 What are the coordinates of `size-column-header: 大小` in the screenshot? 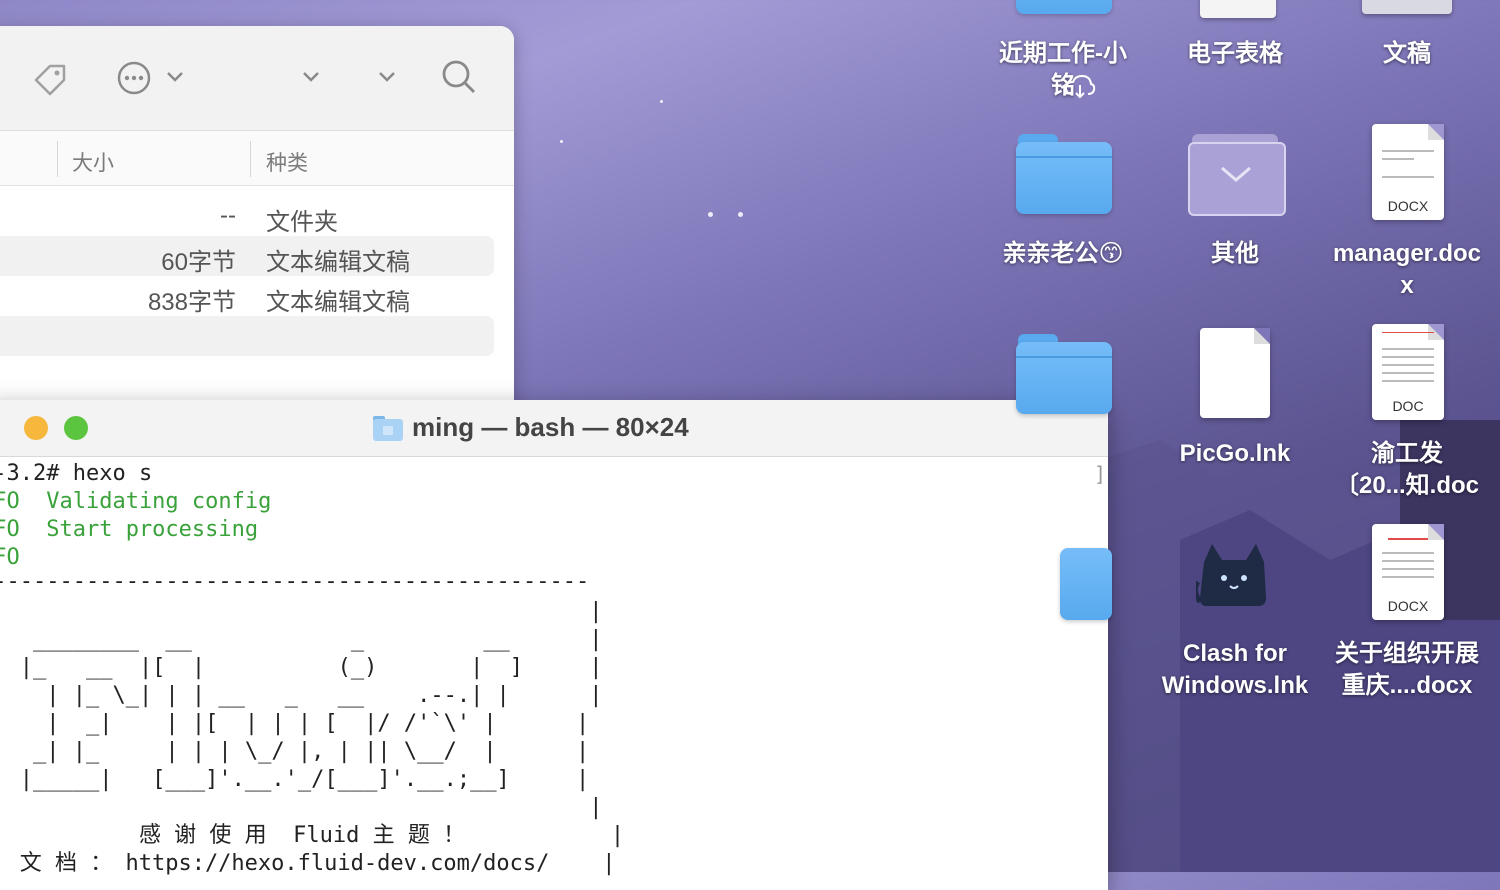 It's located at (93, 162).